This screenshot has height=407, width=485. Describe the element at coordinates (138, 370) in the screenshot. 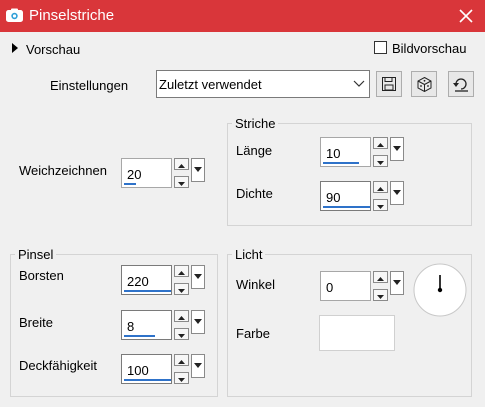

I see `opacity-value: 100` at that location.